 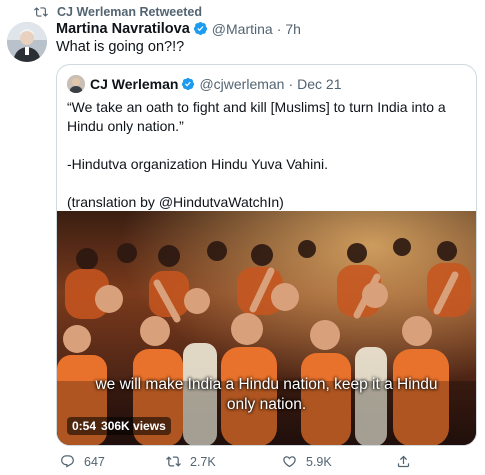 What do you see at coordinates (129, 12) in the screenshot?
I see `retweet-label: CJ Werleman Retweeted` at bounding box center [129, 12].